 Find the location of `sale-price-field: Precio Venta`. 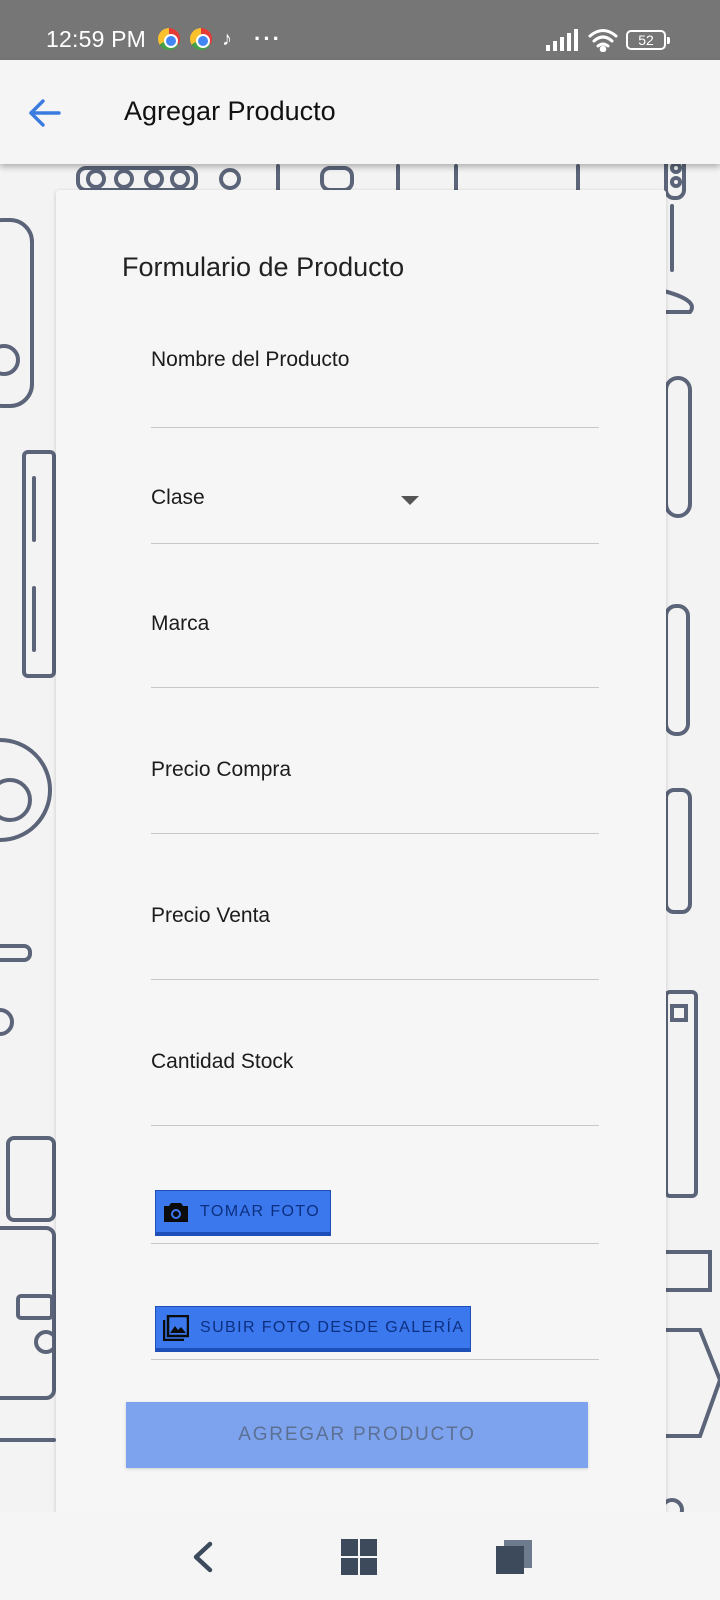

sale-price-field: Precio Venta is located at coordinates (375, 921).